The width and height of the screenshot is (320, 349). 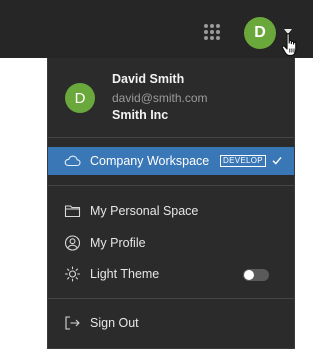 What do you see at coordinates (171, 323) in the screenshot?
I see `sign-out-button: Sign Out` at bounding box center [171, 323].